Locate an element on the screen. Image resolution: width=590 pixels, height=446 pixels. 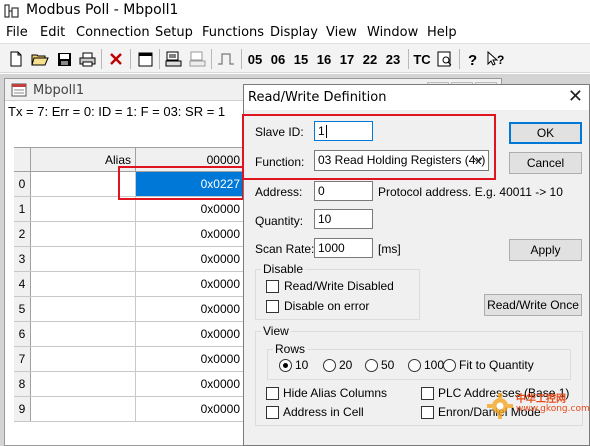
pulse-icon is located at coordinates (226, 59).